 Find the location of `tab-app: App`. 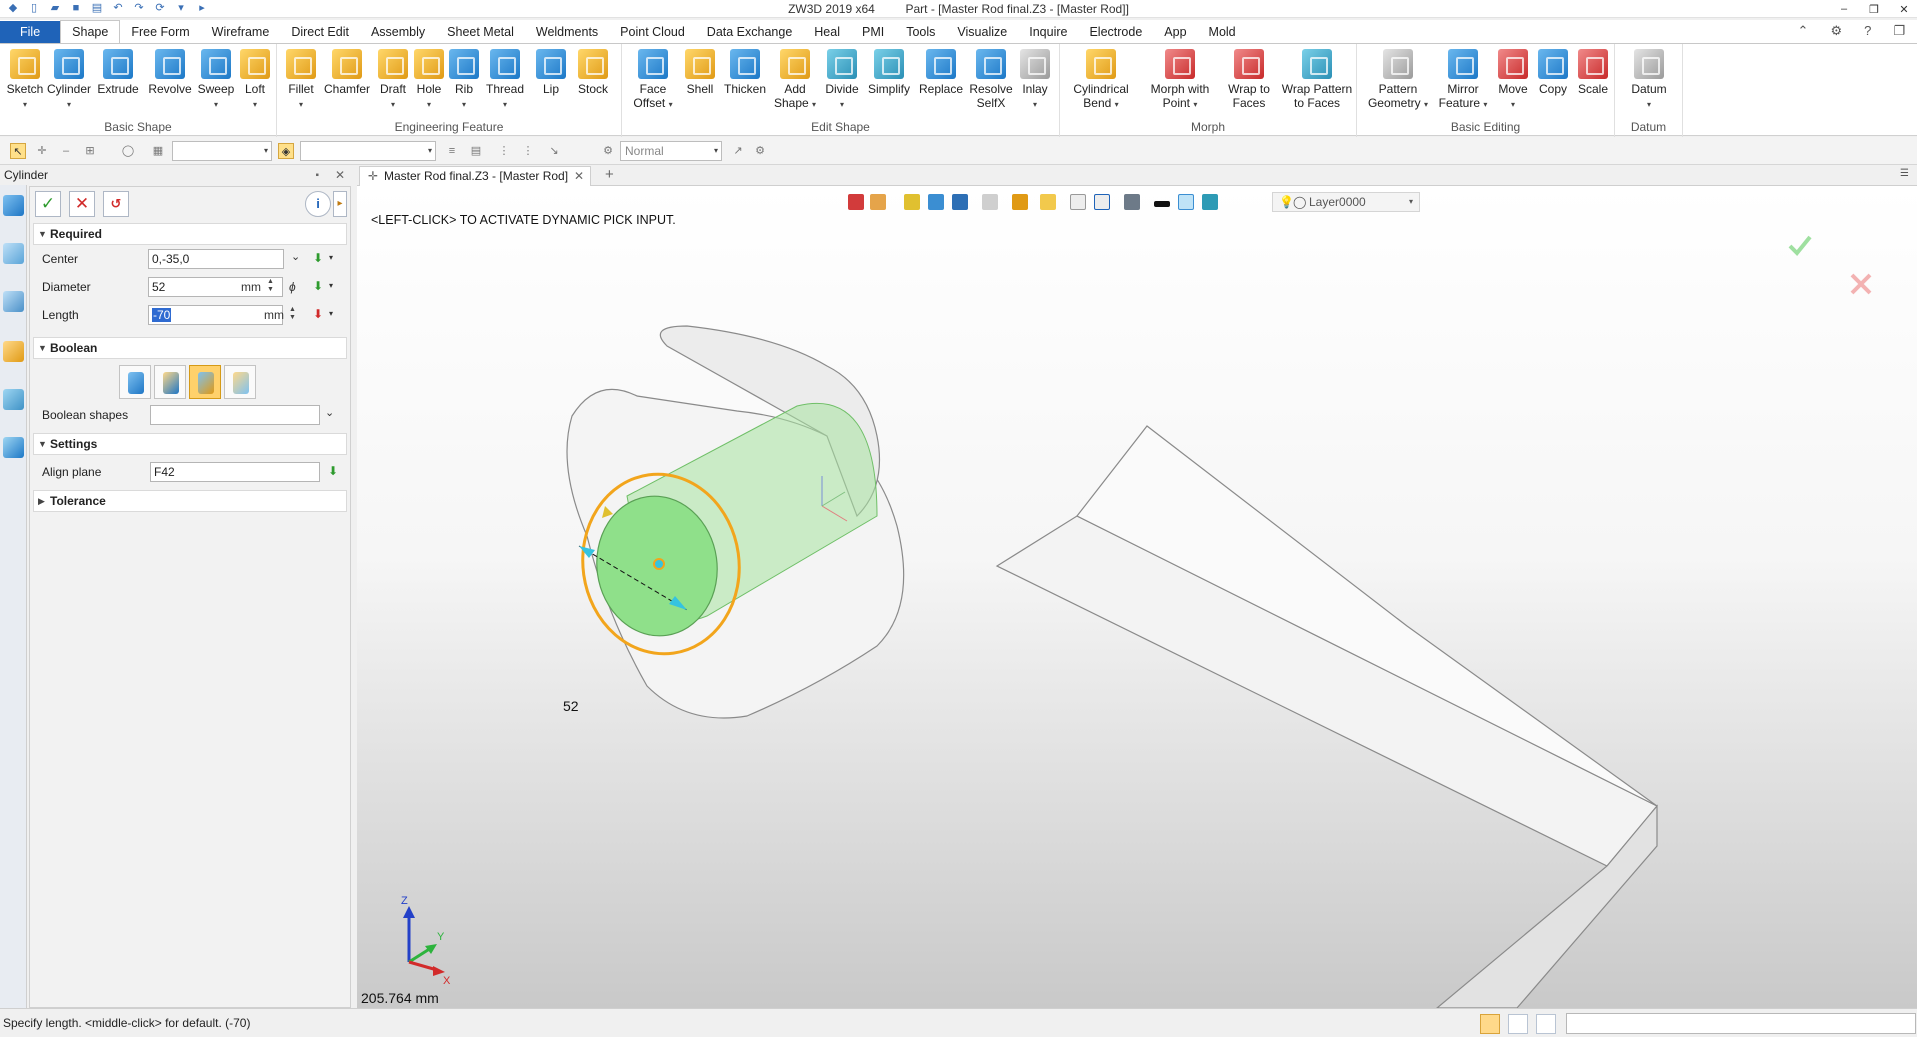

tab-app: App is located at coordinates (1175, 32).